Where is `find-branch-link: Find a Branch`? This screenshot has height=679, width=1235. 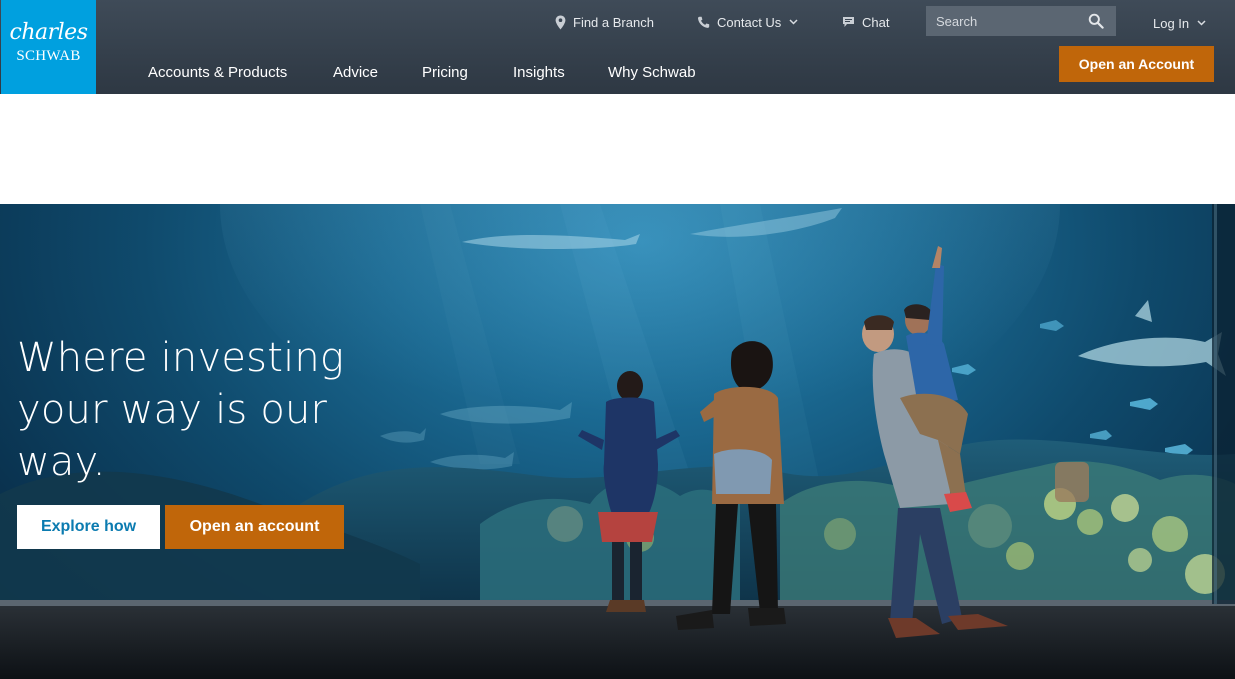
find-branch-link: Find a Branch is located at coordinates (604, 22).